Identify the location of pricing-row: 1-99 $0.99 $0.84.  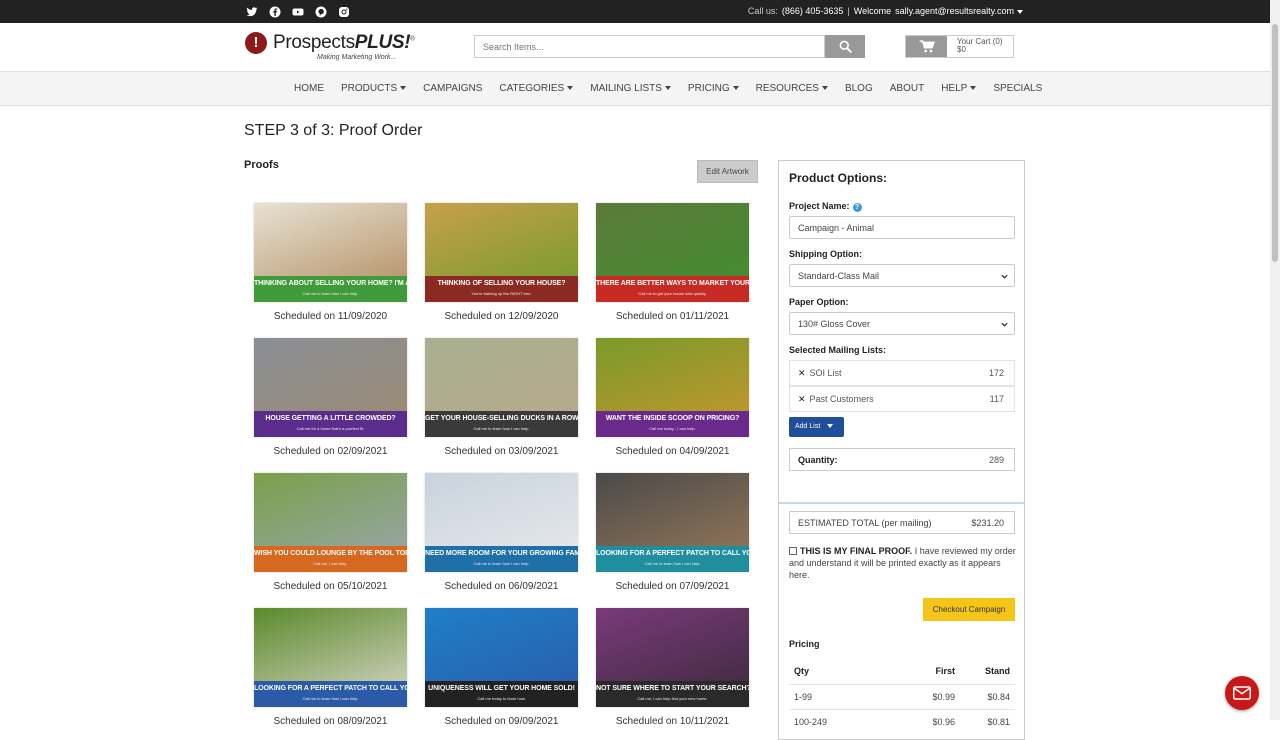
(902, 696).